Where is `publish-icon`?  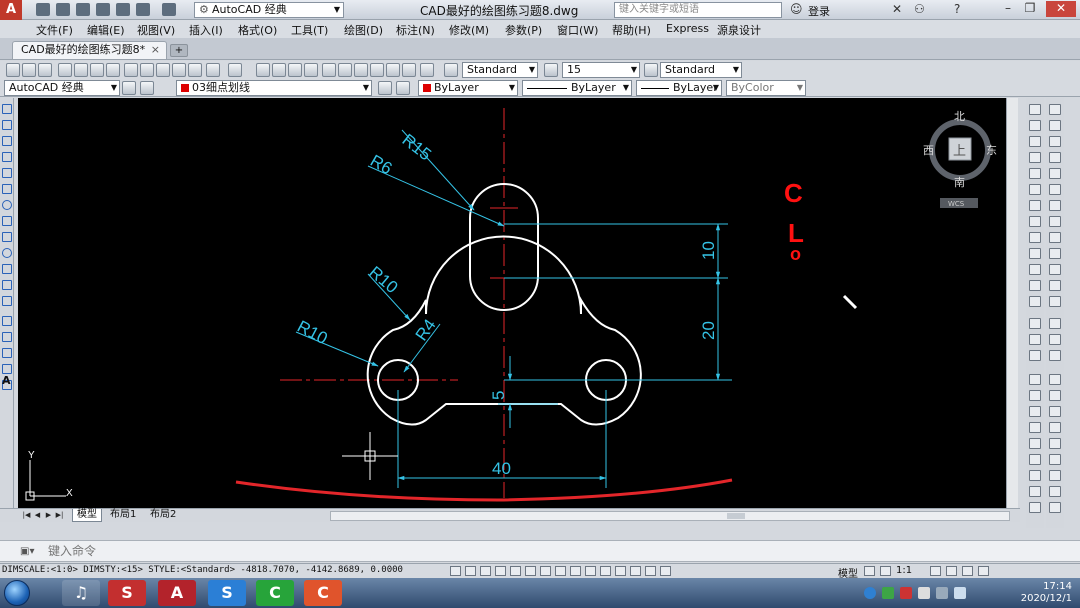 publish-icon is located at coordinates (97, 70).